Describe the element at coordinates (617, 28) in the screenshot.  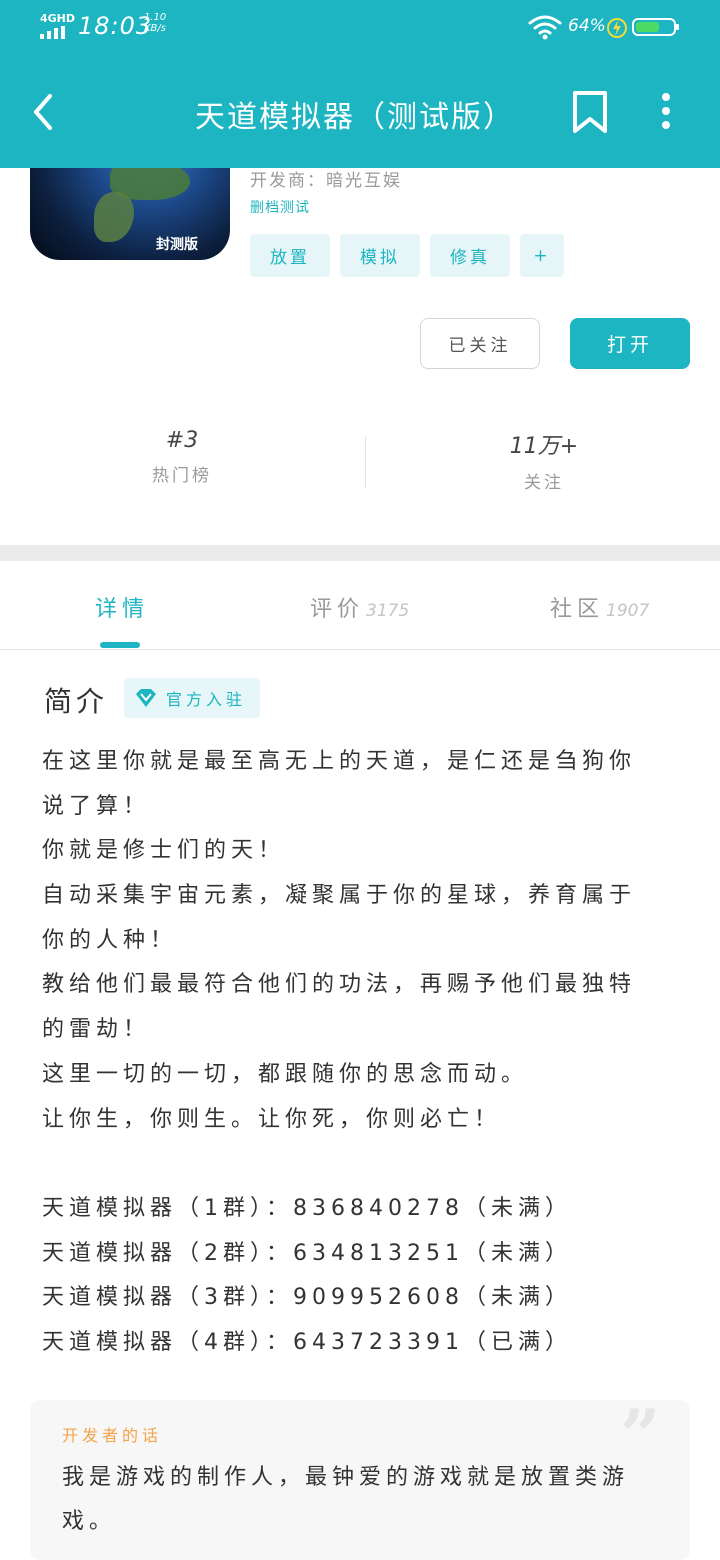
I see `charging-icon` at that location.